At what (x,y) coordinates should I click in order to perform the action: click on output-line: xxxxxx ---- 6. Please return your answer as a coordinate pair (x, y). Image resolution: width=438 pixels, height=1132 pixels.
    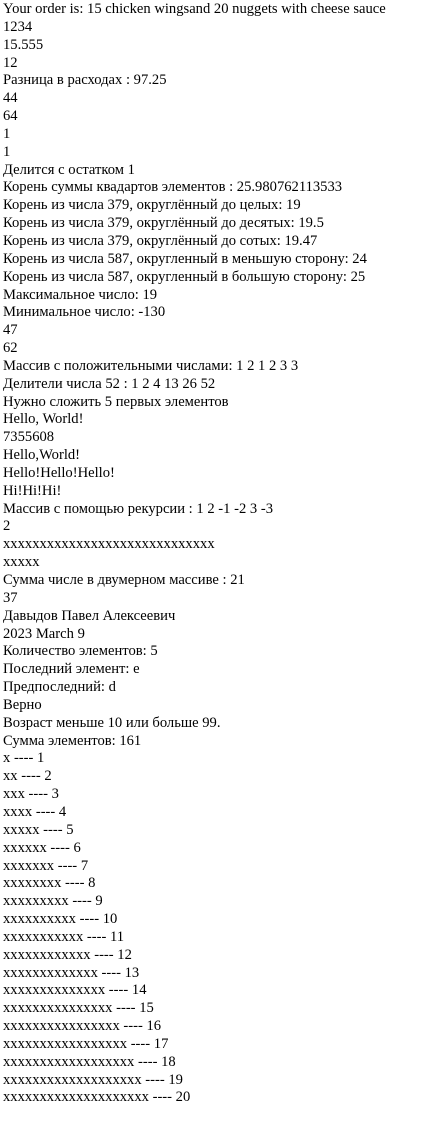
    Looking at the image, I should click on (42, 847).